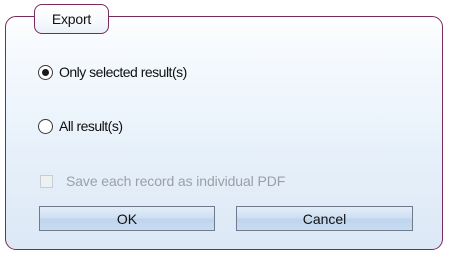 The height and width of the screenshot is (254, 449). What do you see at coordinates (45, 72) in the screenshot?
I see `radio-selected-icon` at bounding box center [45, 72].